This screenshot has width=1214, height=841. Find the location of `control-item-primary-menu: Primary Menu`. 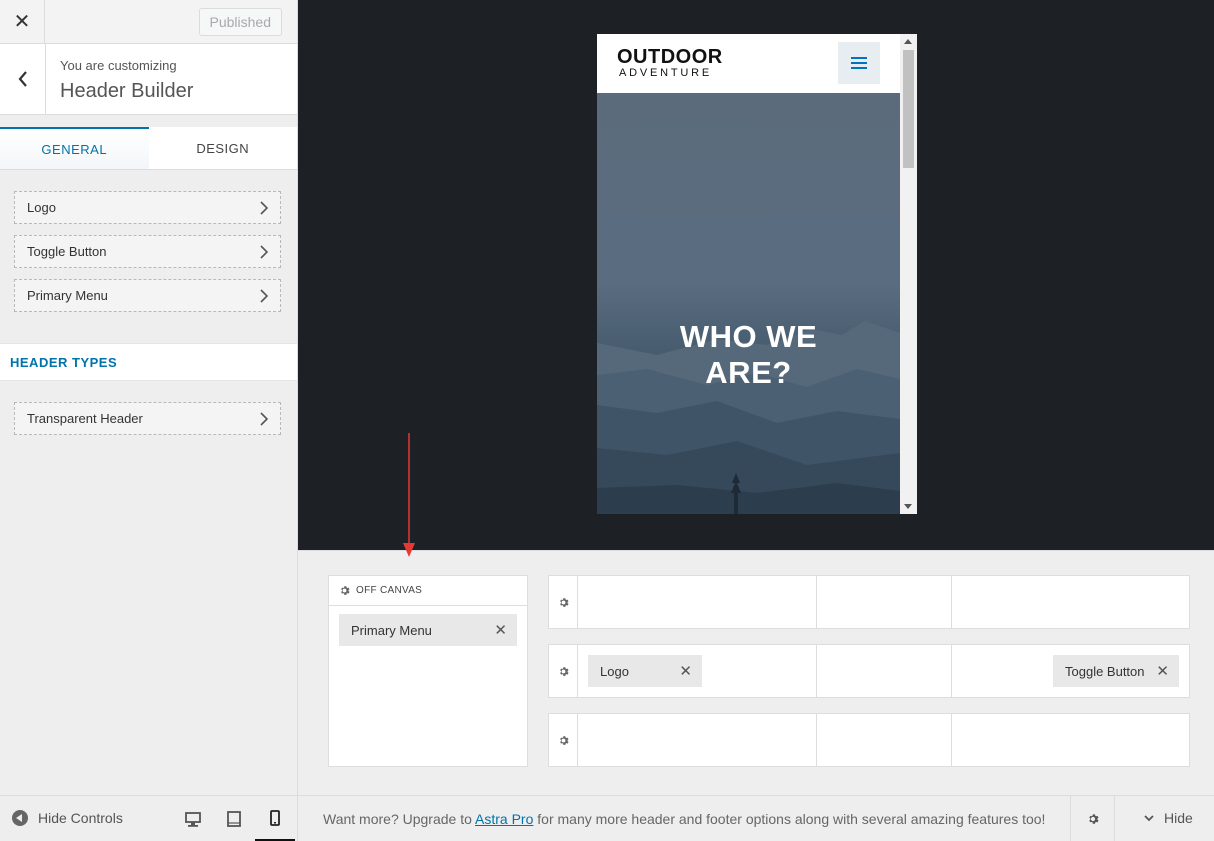

control-item-primary-menu: Primary Menu is located at coordinates (147, 295).